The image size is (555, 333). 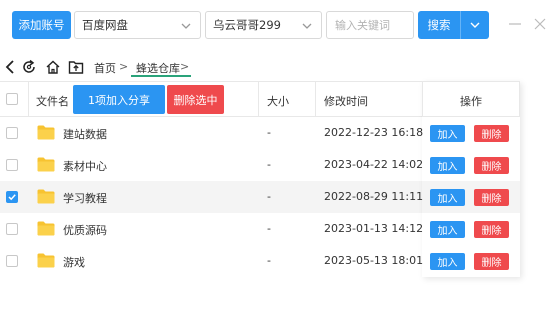 I want to click on back-icon, so click(x=11, y=67).